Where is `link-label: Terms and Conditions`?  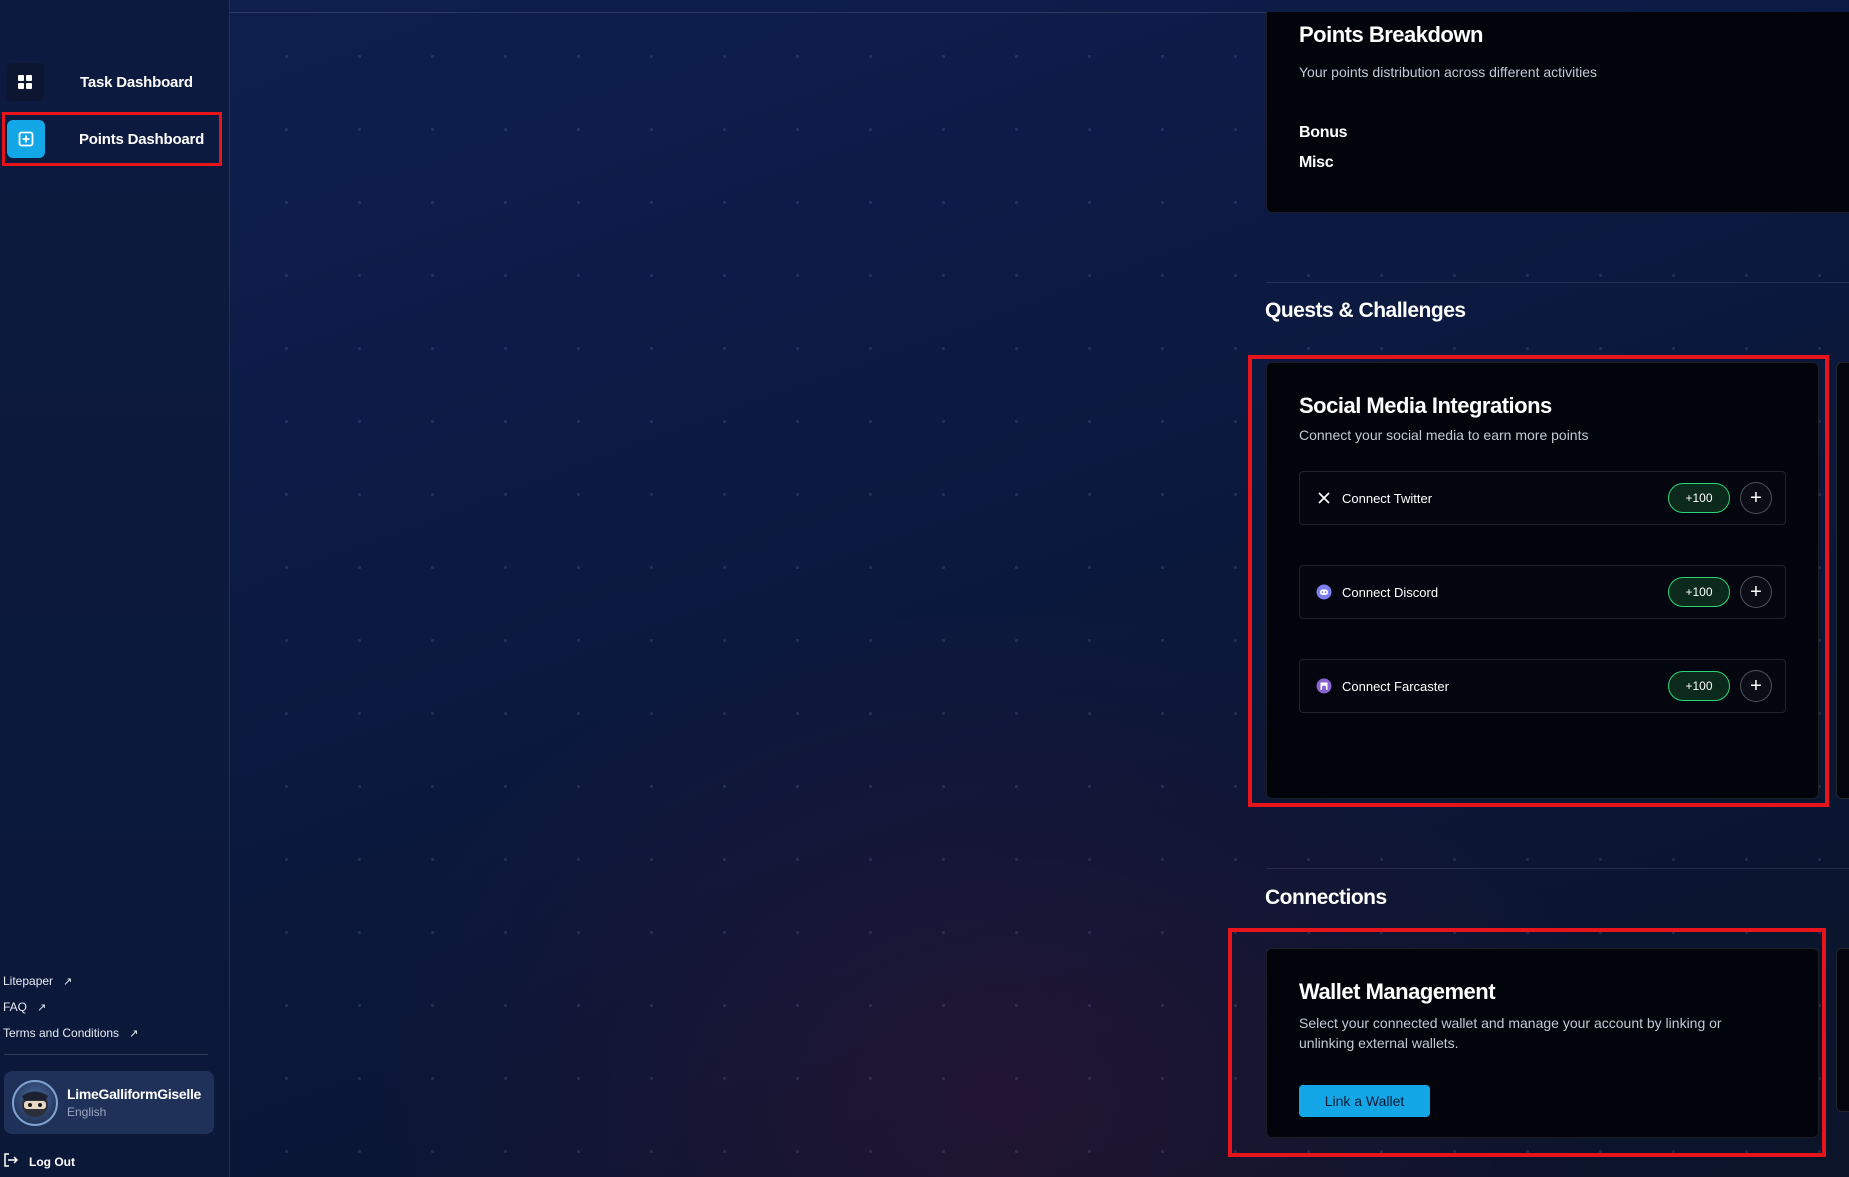
link-label: Terms and Conditions is located at coordinates (61, 1033).